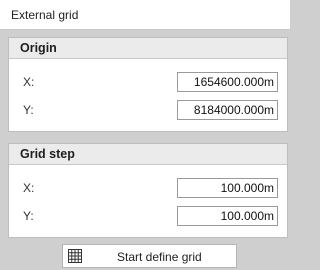  Describe the element at coordinates (28, 216) in the screenshot. I see `grid-step-y-label: Y:` at that location.